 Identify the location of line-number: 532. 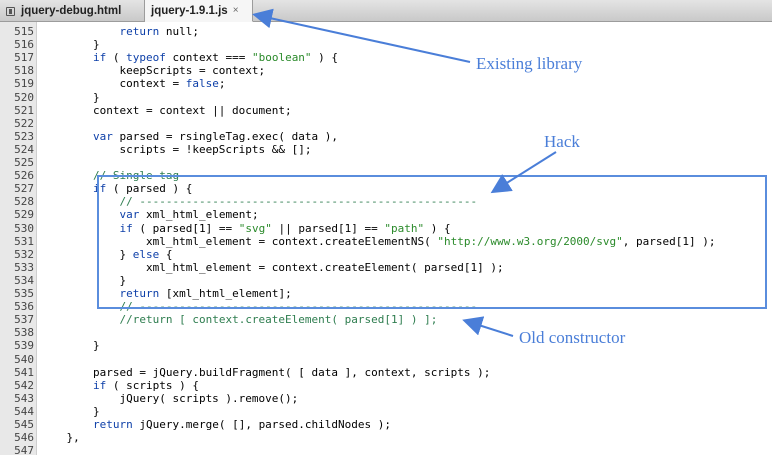
(24, 254).